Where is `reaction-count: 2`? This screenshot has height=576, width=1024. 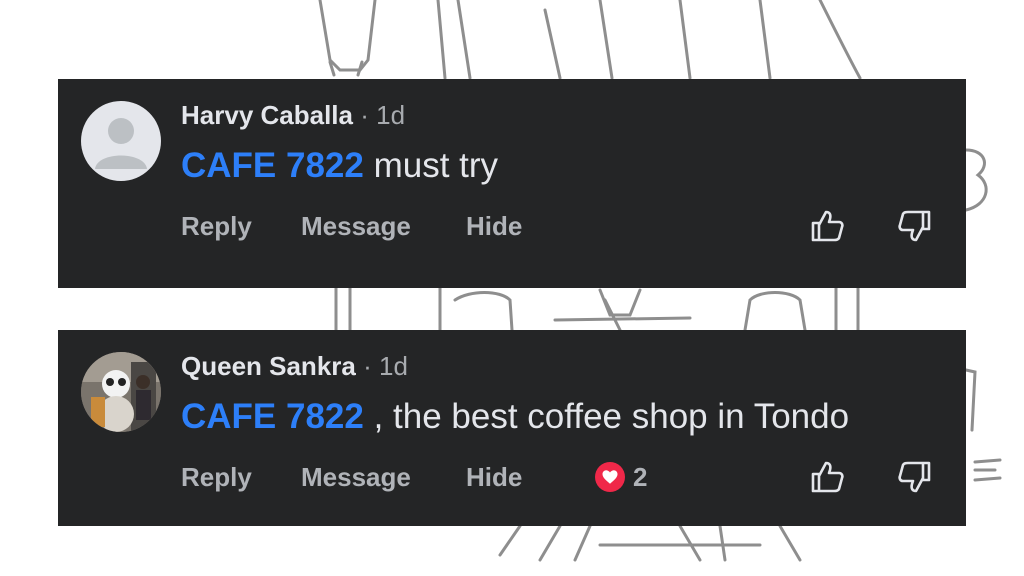
reaction-count: 2 is located at coordinates (640, 476).